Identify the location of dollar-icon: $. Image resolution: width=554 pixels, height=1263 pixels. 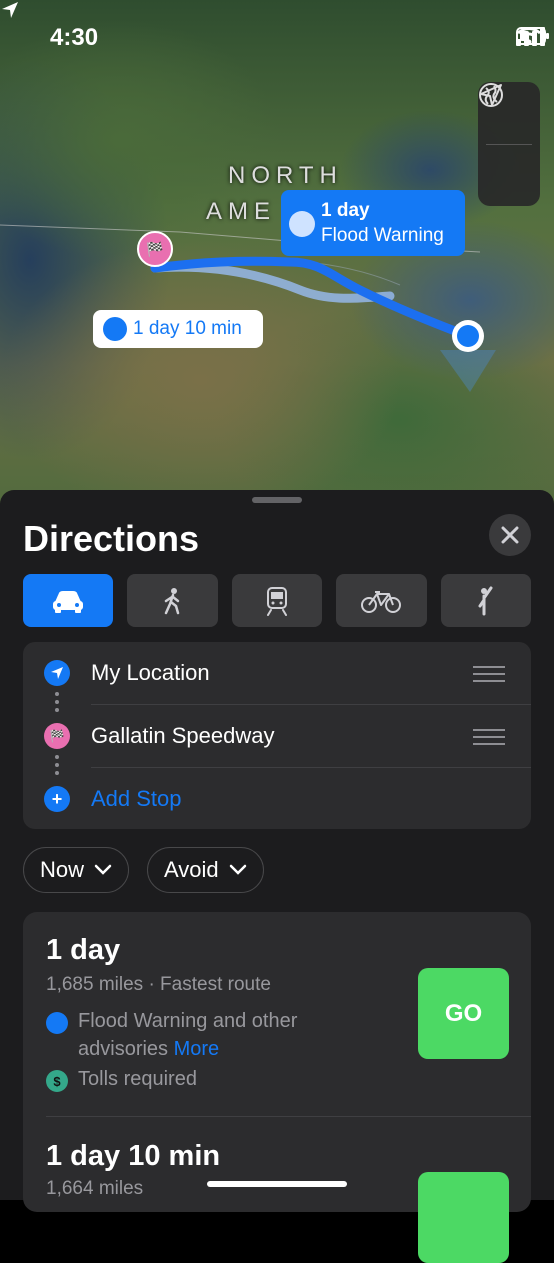
(57, 1081).